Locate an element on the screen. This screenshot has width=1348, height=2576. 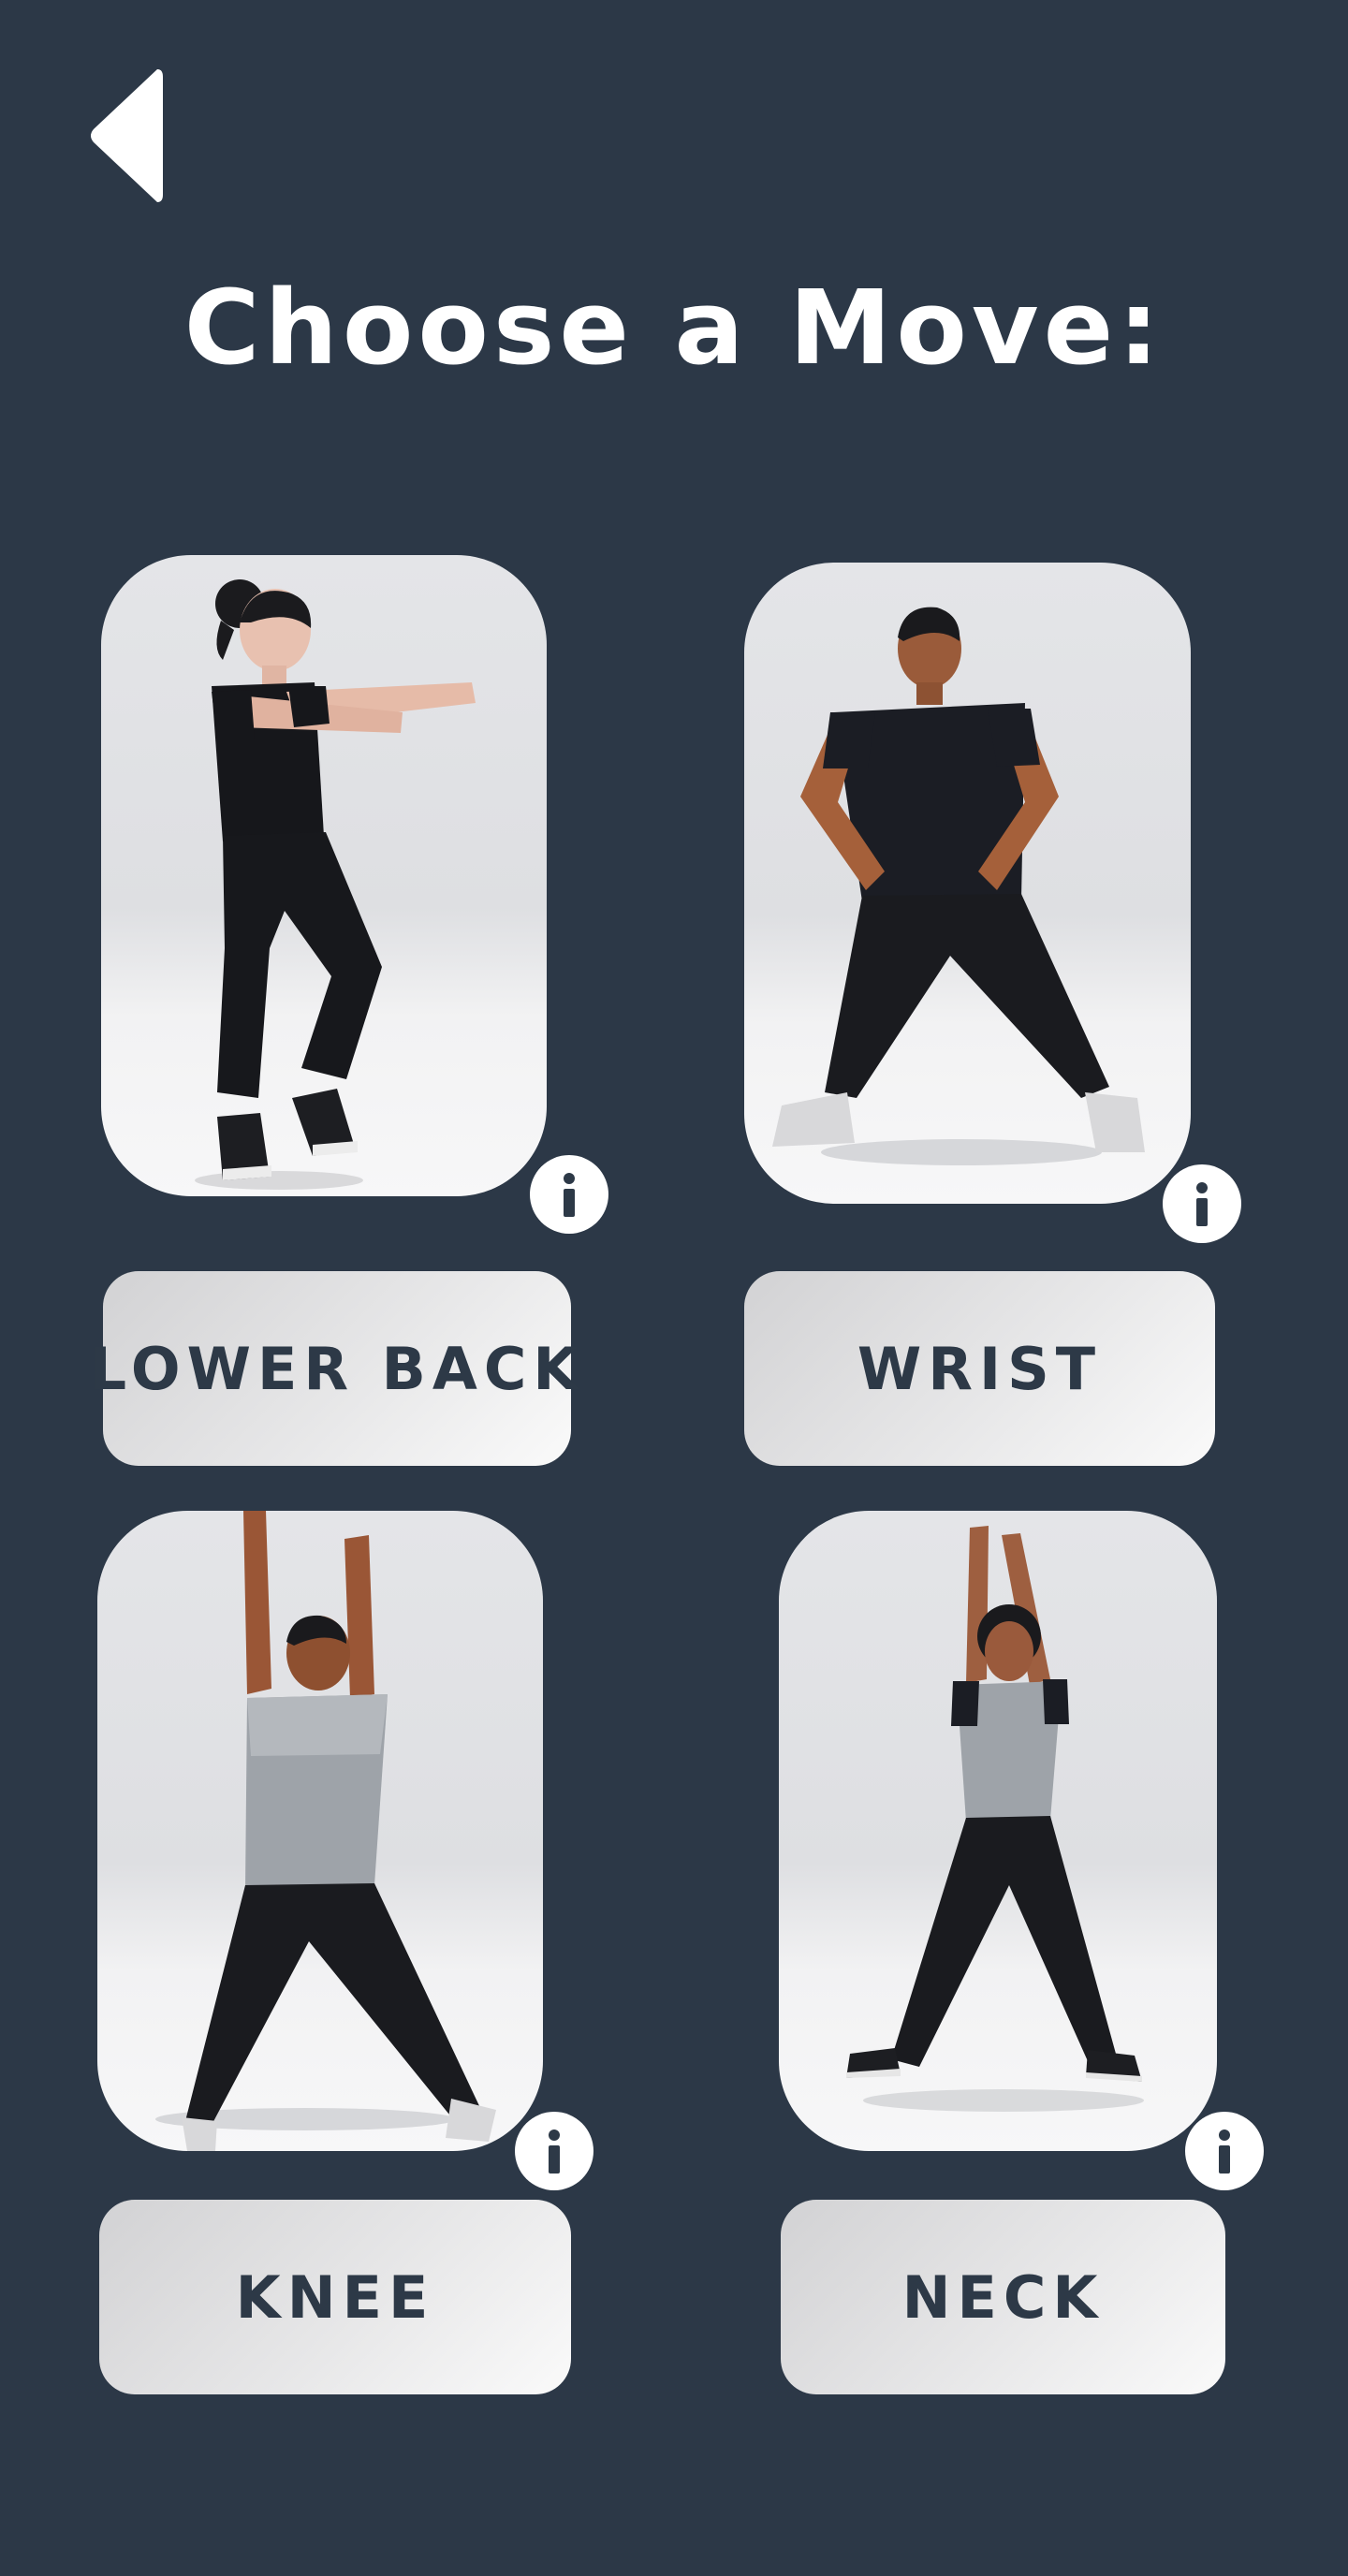
avatar-hands-on-hips-image is located at coordinates (958, 886).